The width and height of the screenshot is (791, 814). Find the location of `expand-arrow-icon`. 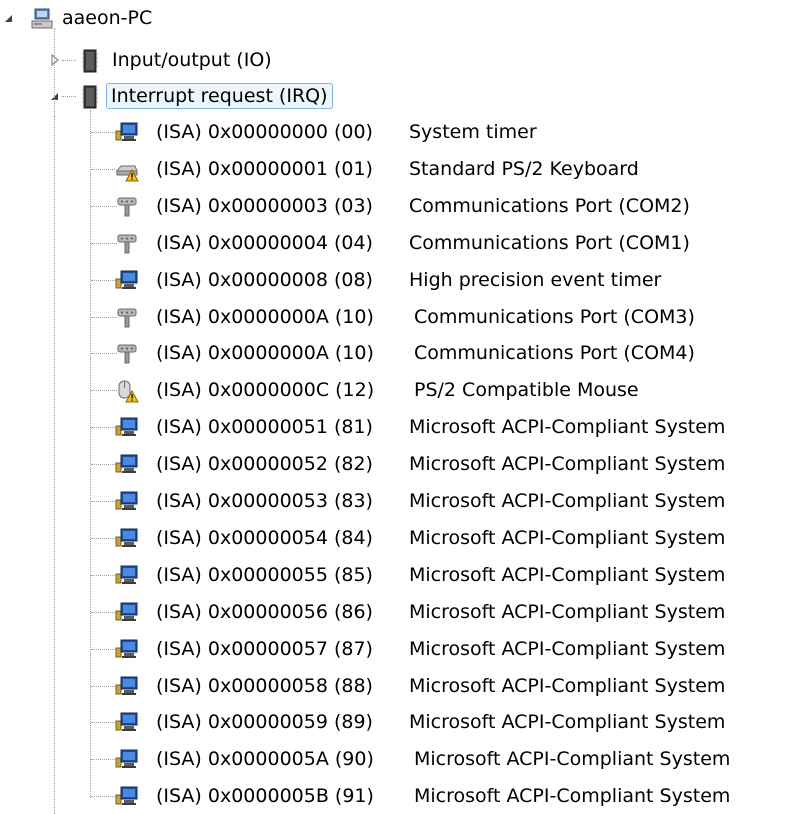

expand-arrow-icon is located at coordinates (55, 60).